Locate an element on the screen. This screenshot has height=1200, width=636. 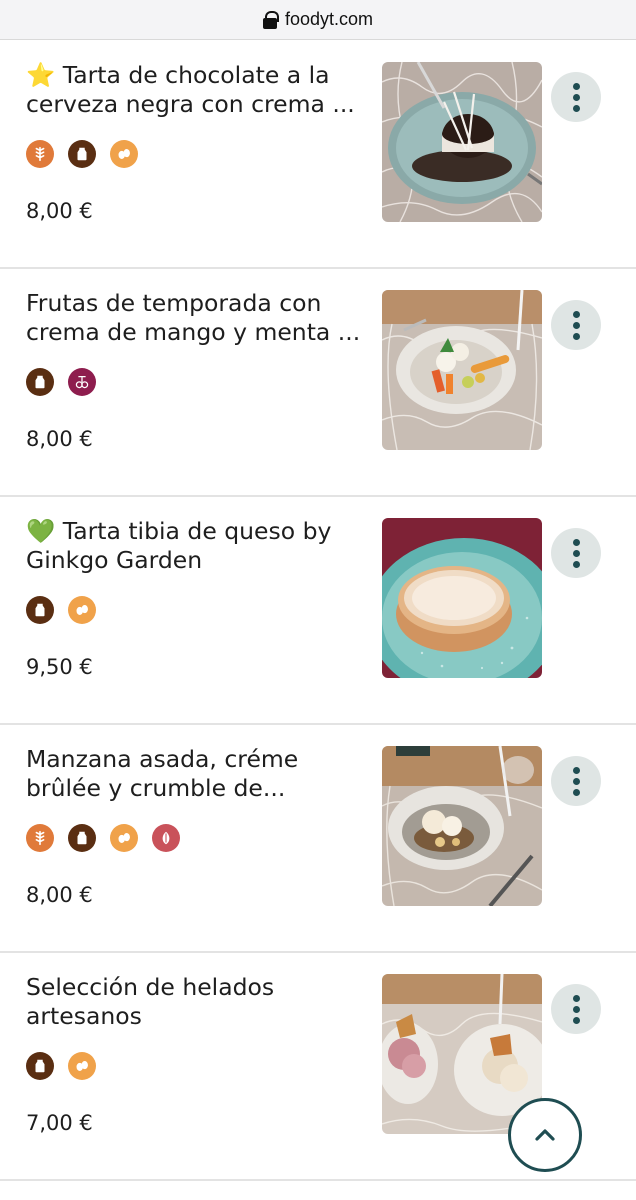
scroll-to-top-button is located at coordinates (545, 1135).